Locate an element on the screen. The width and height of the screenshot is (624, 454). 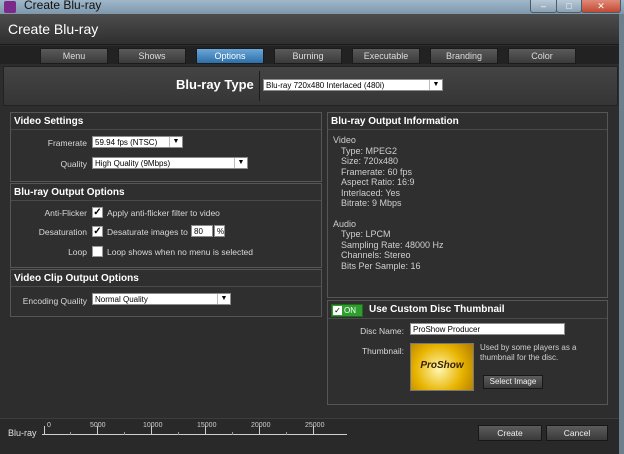
bluray-type-value: Blu-ray 720x480 Interlaced (480i) is located at coordinates (325, 85).